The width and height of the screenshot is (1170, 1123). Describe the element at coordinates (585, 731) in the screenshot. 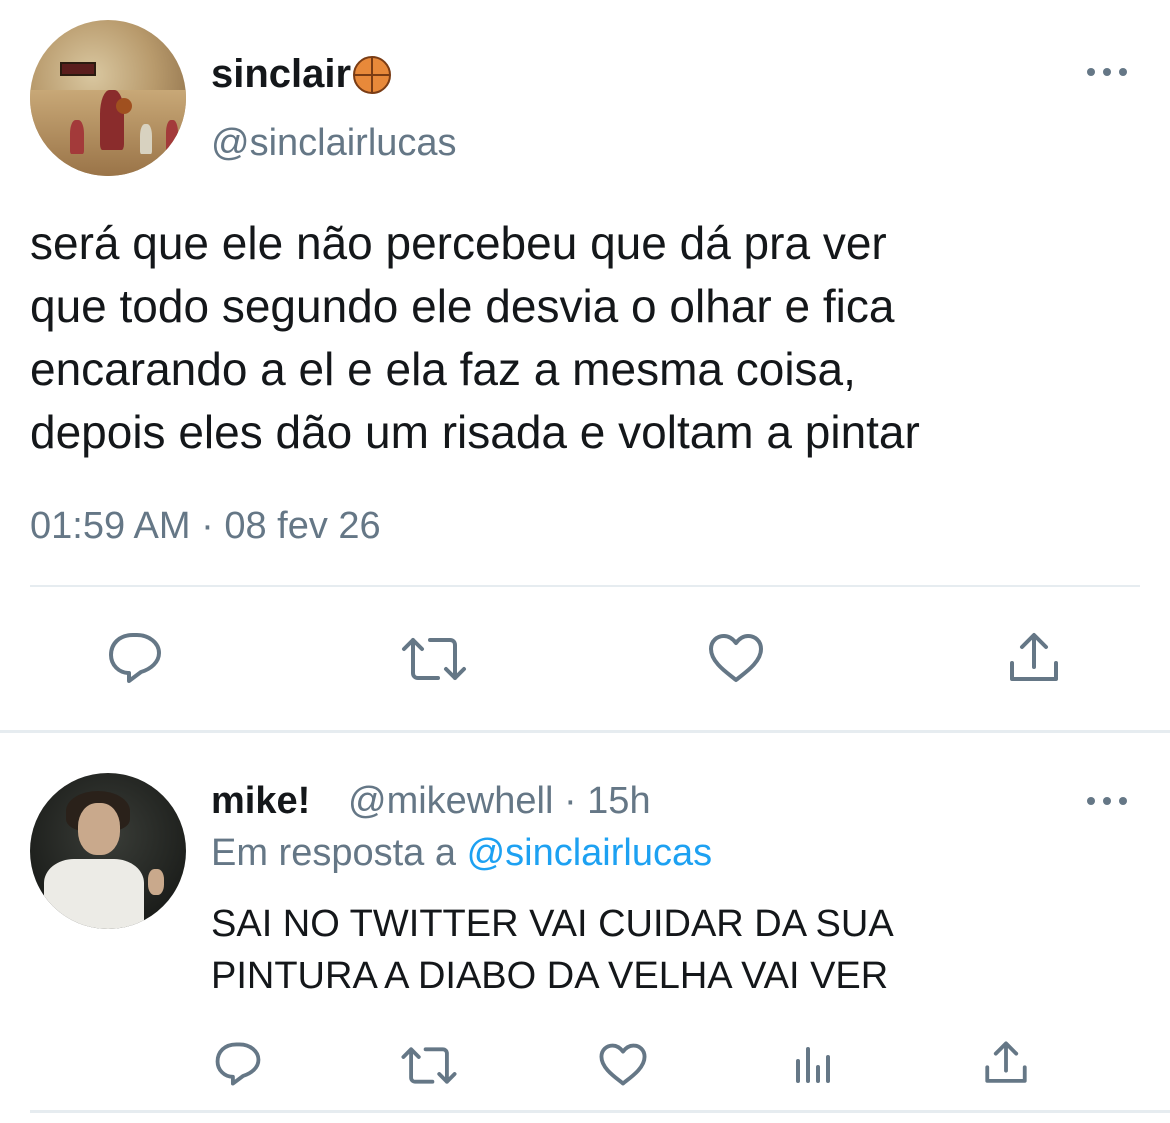

I see `section-divider` at that location.